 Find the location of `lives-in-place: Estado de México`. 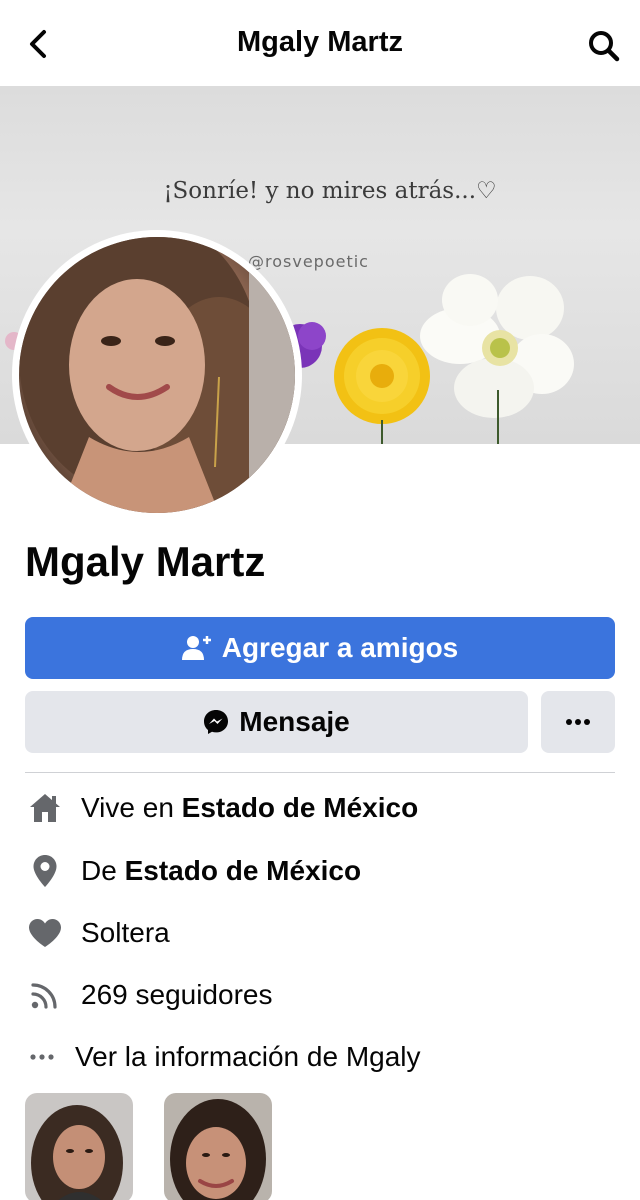

lives-in-place: Estado de México is located at coordinates (300, 807).